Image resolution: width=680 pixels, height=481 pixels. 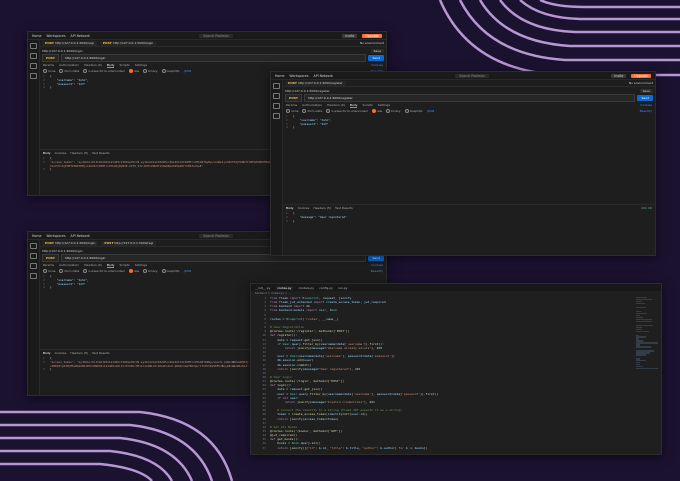 I want to click on editor-tab-active: routes.py, so click(x=284, y=287).